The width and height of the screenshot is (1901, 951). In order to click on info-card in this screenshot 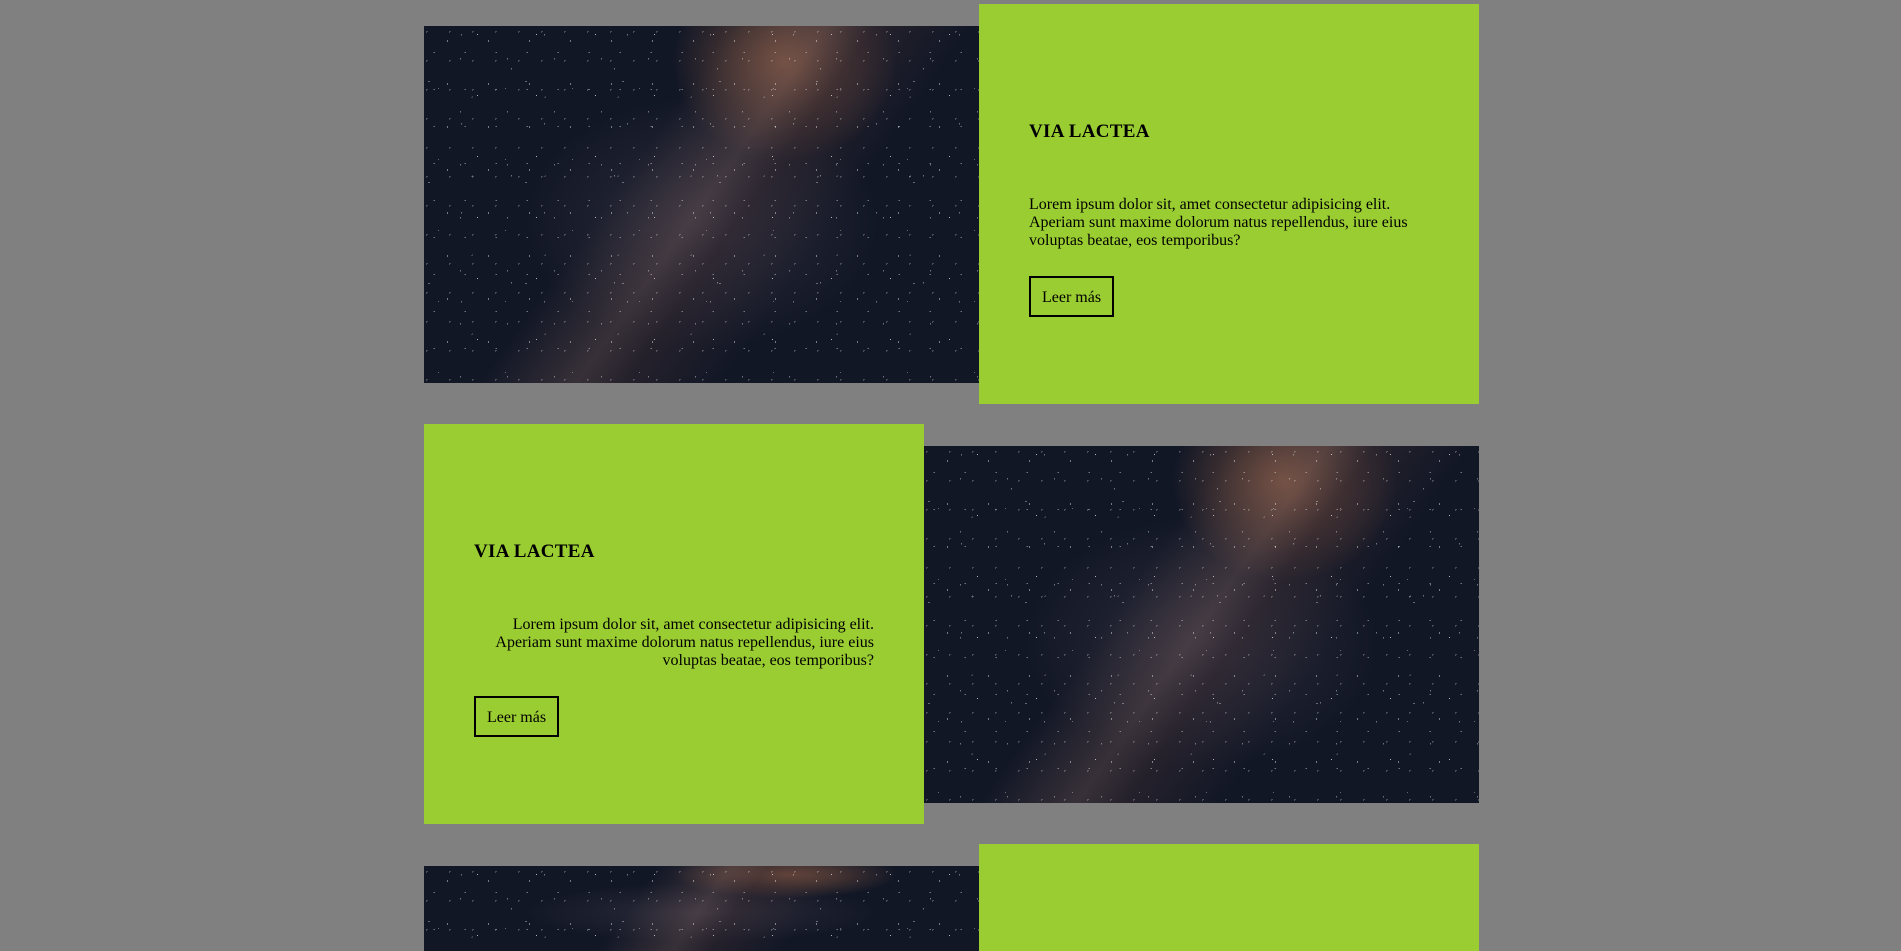, I will do `click(1229, 897)`.